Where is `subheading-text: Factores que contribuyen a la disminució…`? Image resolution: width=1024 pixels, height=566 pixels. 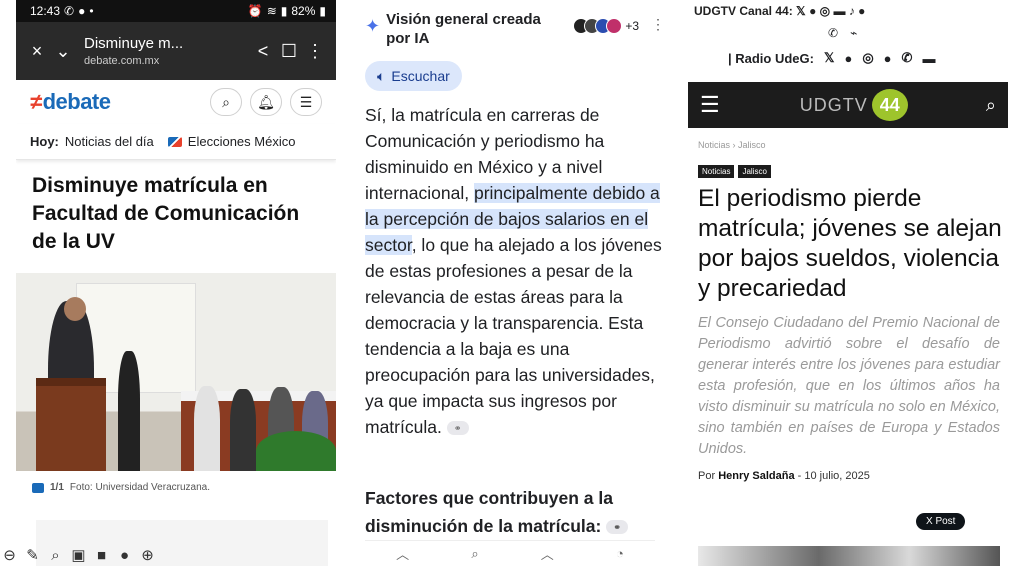
subheading-text: Factores que contribuyen a la disminució… is located at coordinates (489, 512).